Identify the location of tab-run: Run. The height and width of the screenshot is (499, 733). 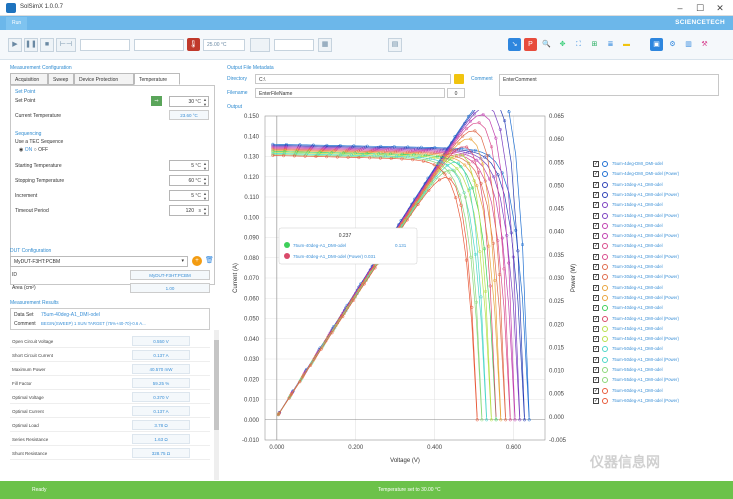
(17, 23).